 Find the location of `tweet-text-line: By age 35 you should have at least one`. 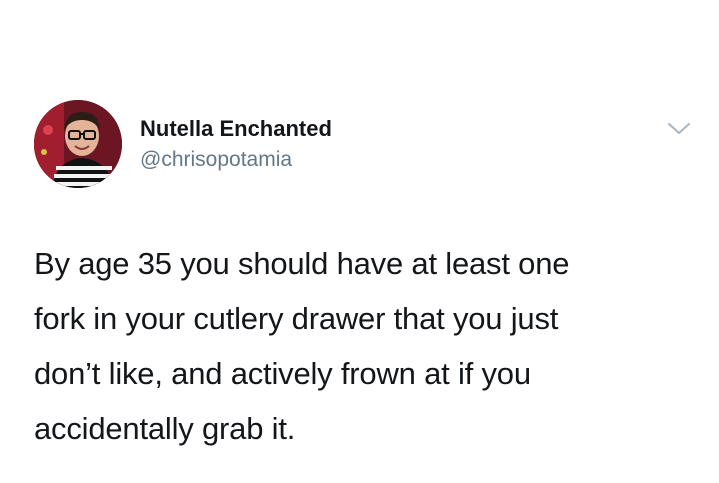

tweet-text-line: By age 35 you should have at least one is located at coordinates (302, 263).